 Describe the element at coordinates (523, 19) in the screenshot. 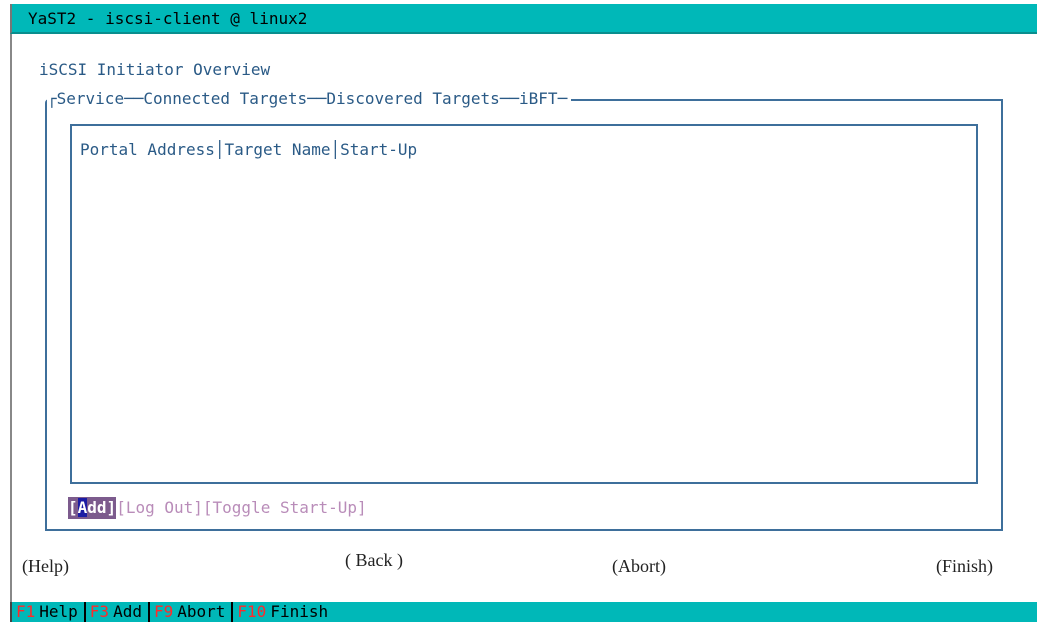

I see `window-titlebar: YaST2 - iscsi-client @ linux2` at that location.